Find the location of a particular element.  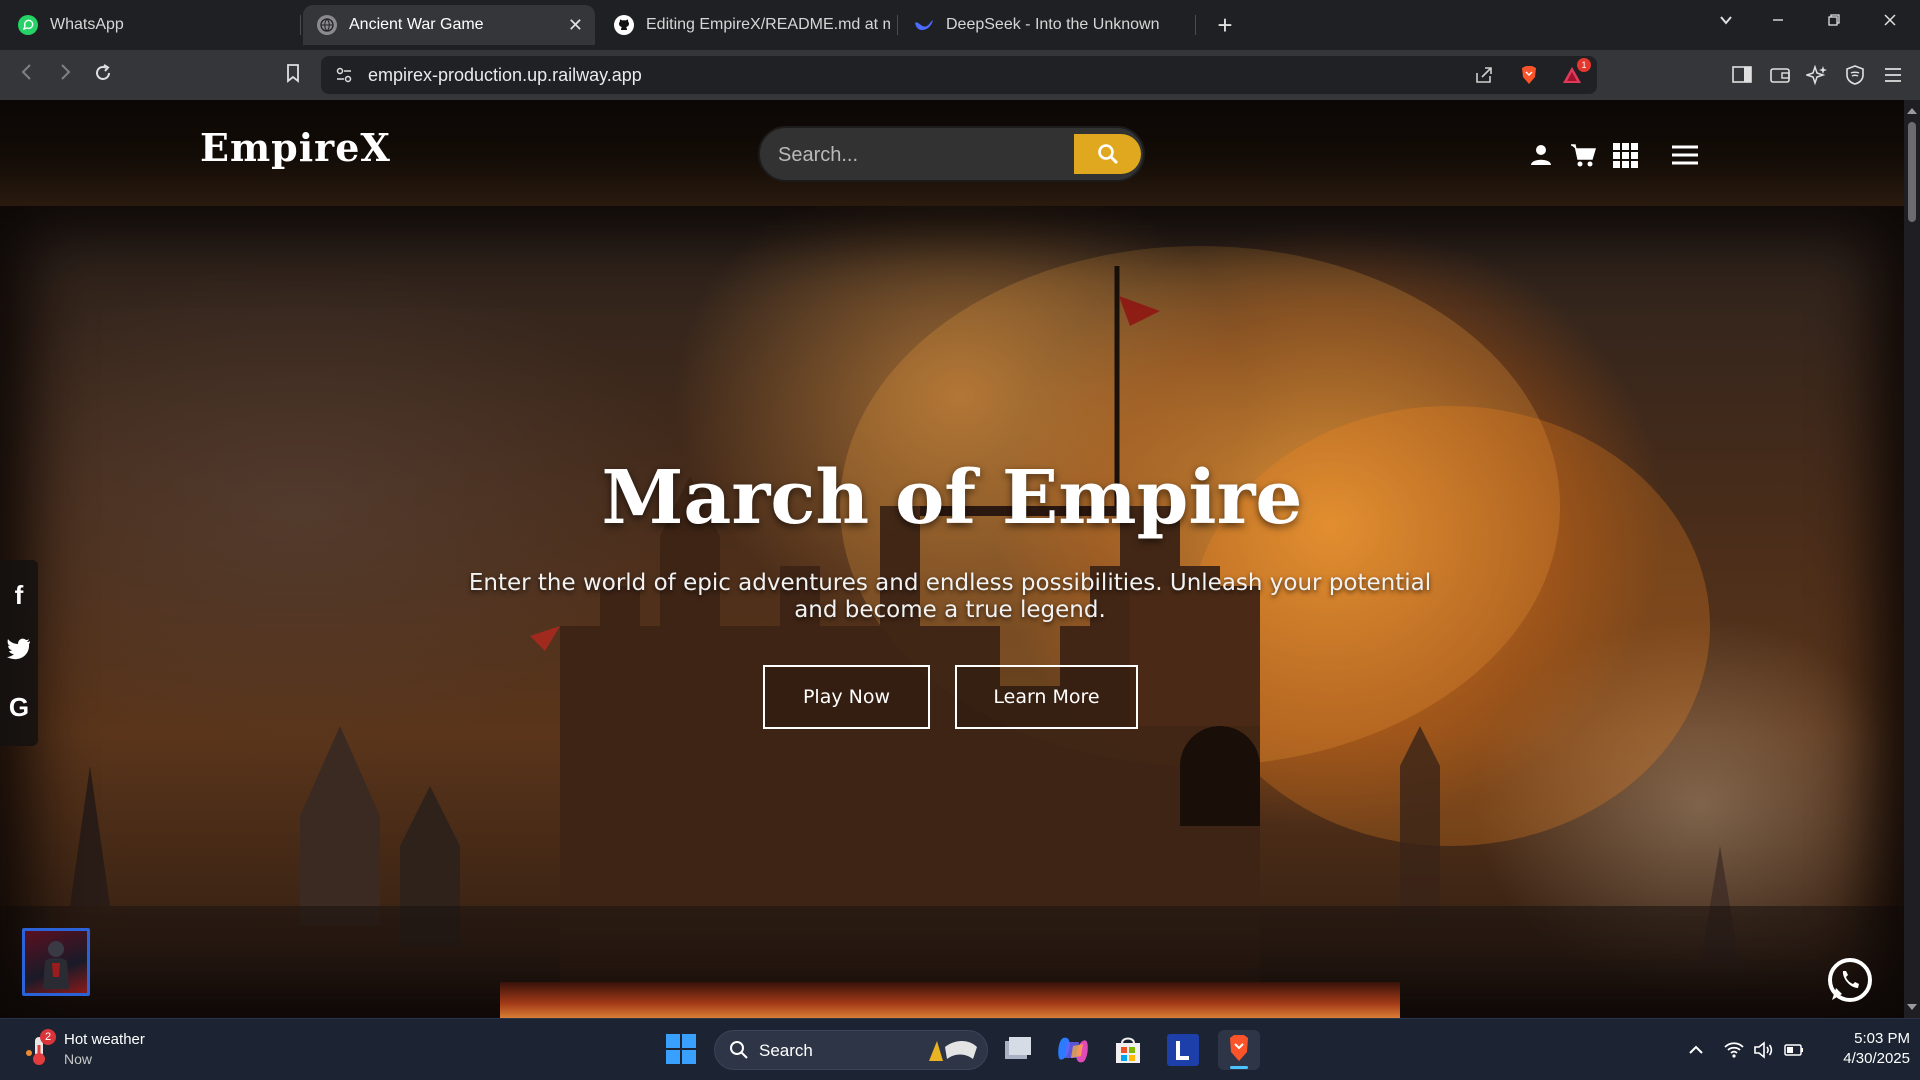

brave-browser-icon is located at coordinates (1239, 1050).